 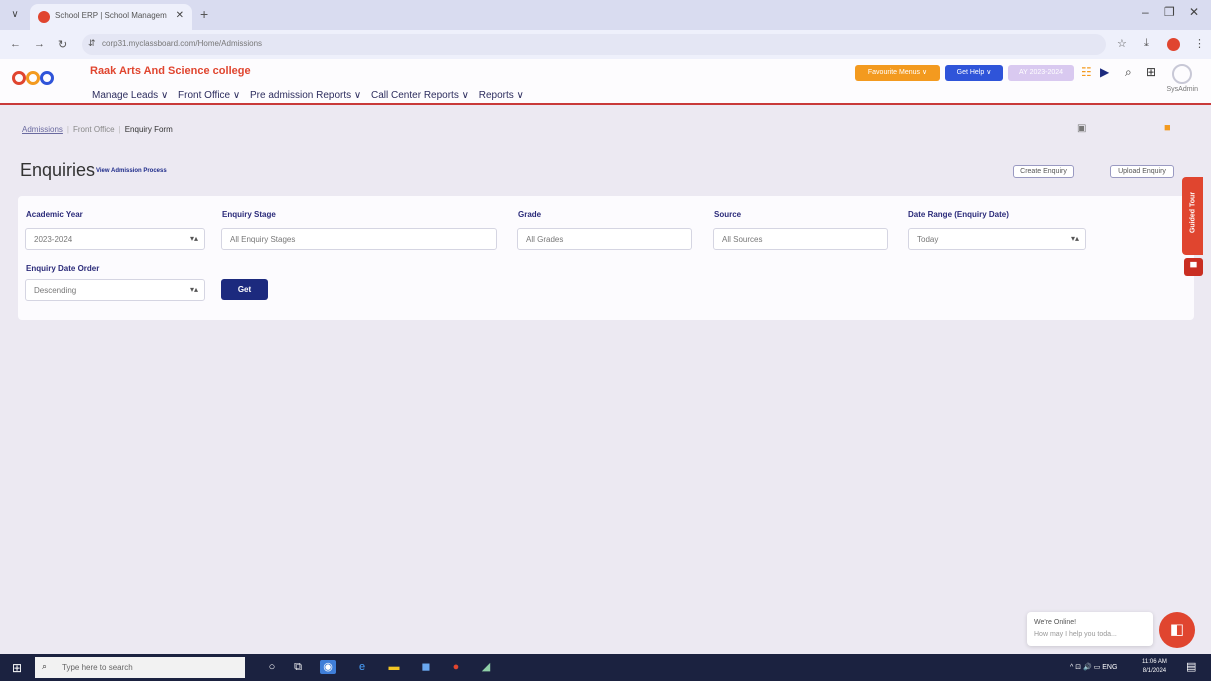 I want to click on back-icon: ←, so click(x=15, y=44).